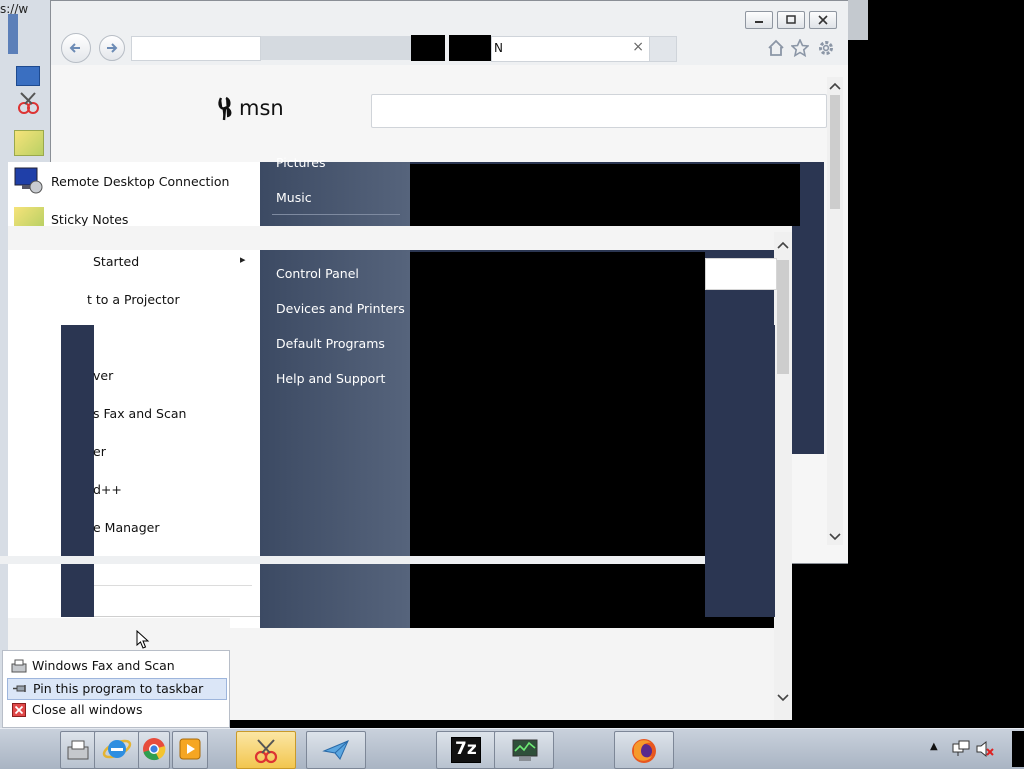  Describe the element at coordinates (400, 238) in the screenshot. I see `overlay-window-band` at that location.